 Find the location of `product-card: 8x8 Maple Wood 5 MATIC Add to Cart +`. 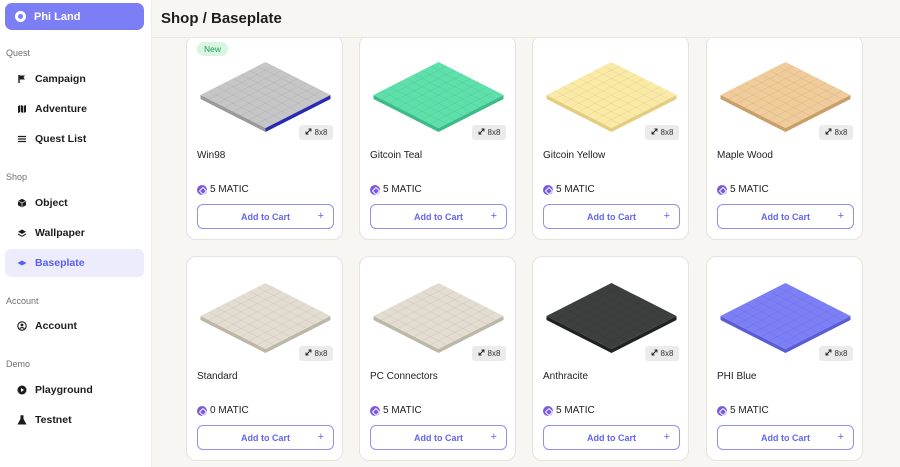

product-card: 8x8 Maple Wood 5 MATIC Add to Cart + is located at coordinates (784, 139).